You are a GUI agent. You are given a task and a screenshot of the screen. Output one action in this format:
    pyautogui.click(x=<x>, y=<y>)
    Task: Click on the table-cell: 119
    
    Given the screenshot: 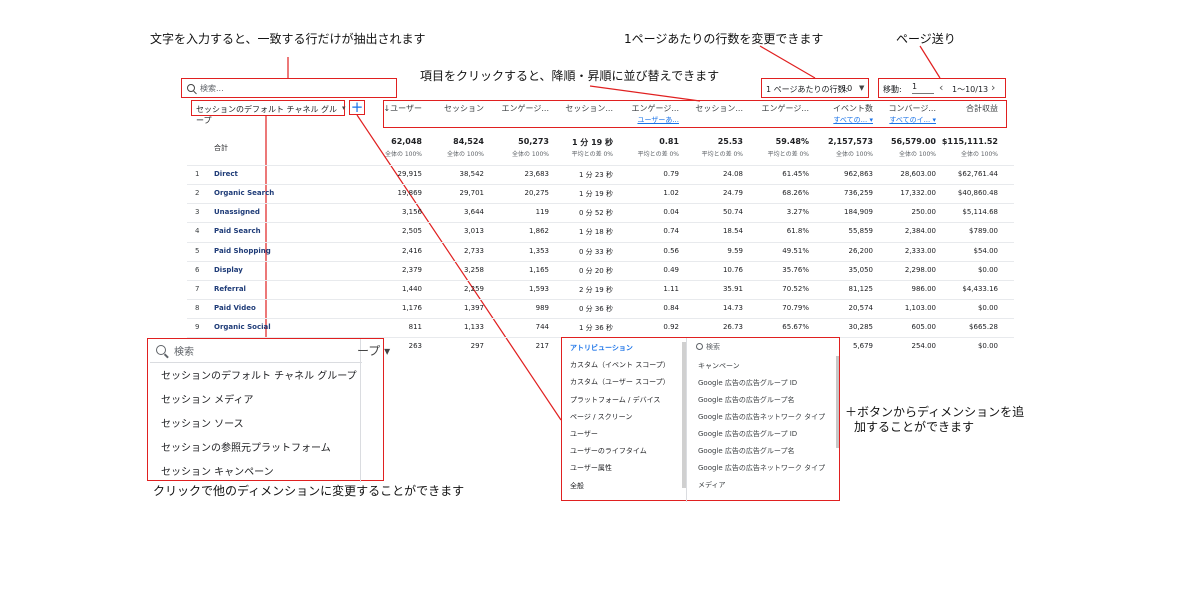 What is the action you would take?
    pyautogui.click(x=542, y=212)
    